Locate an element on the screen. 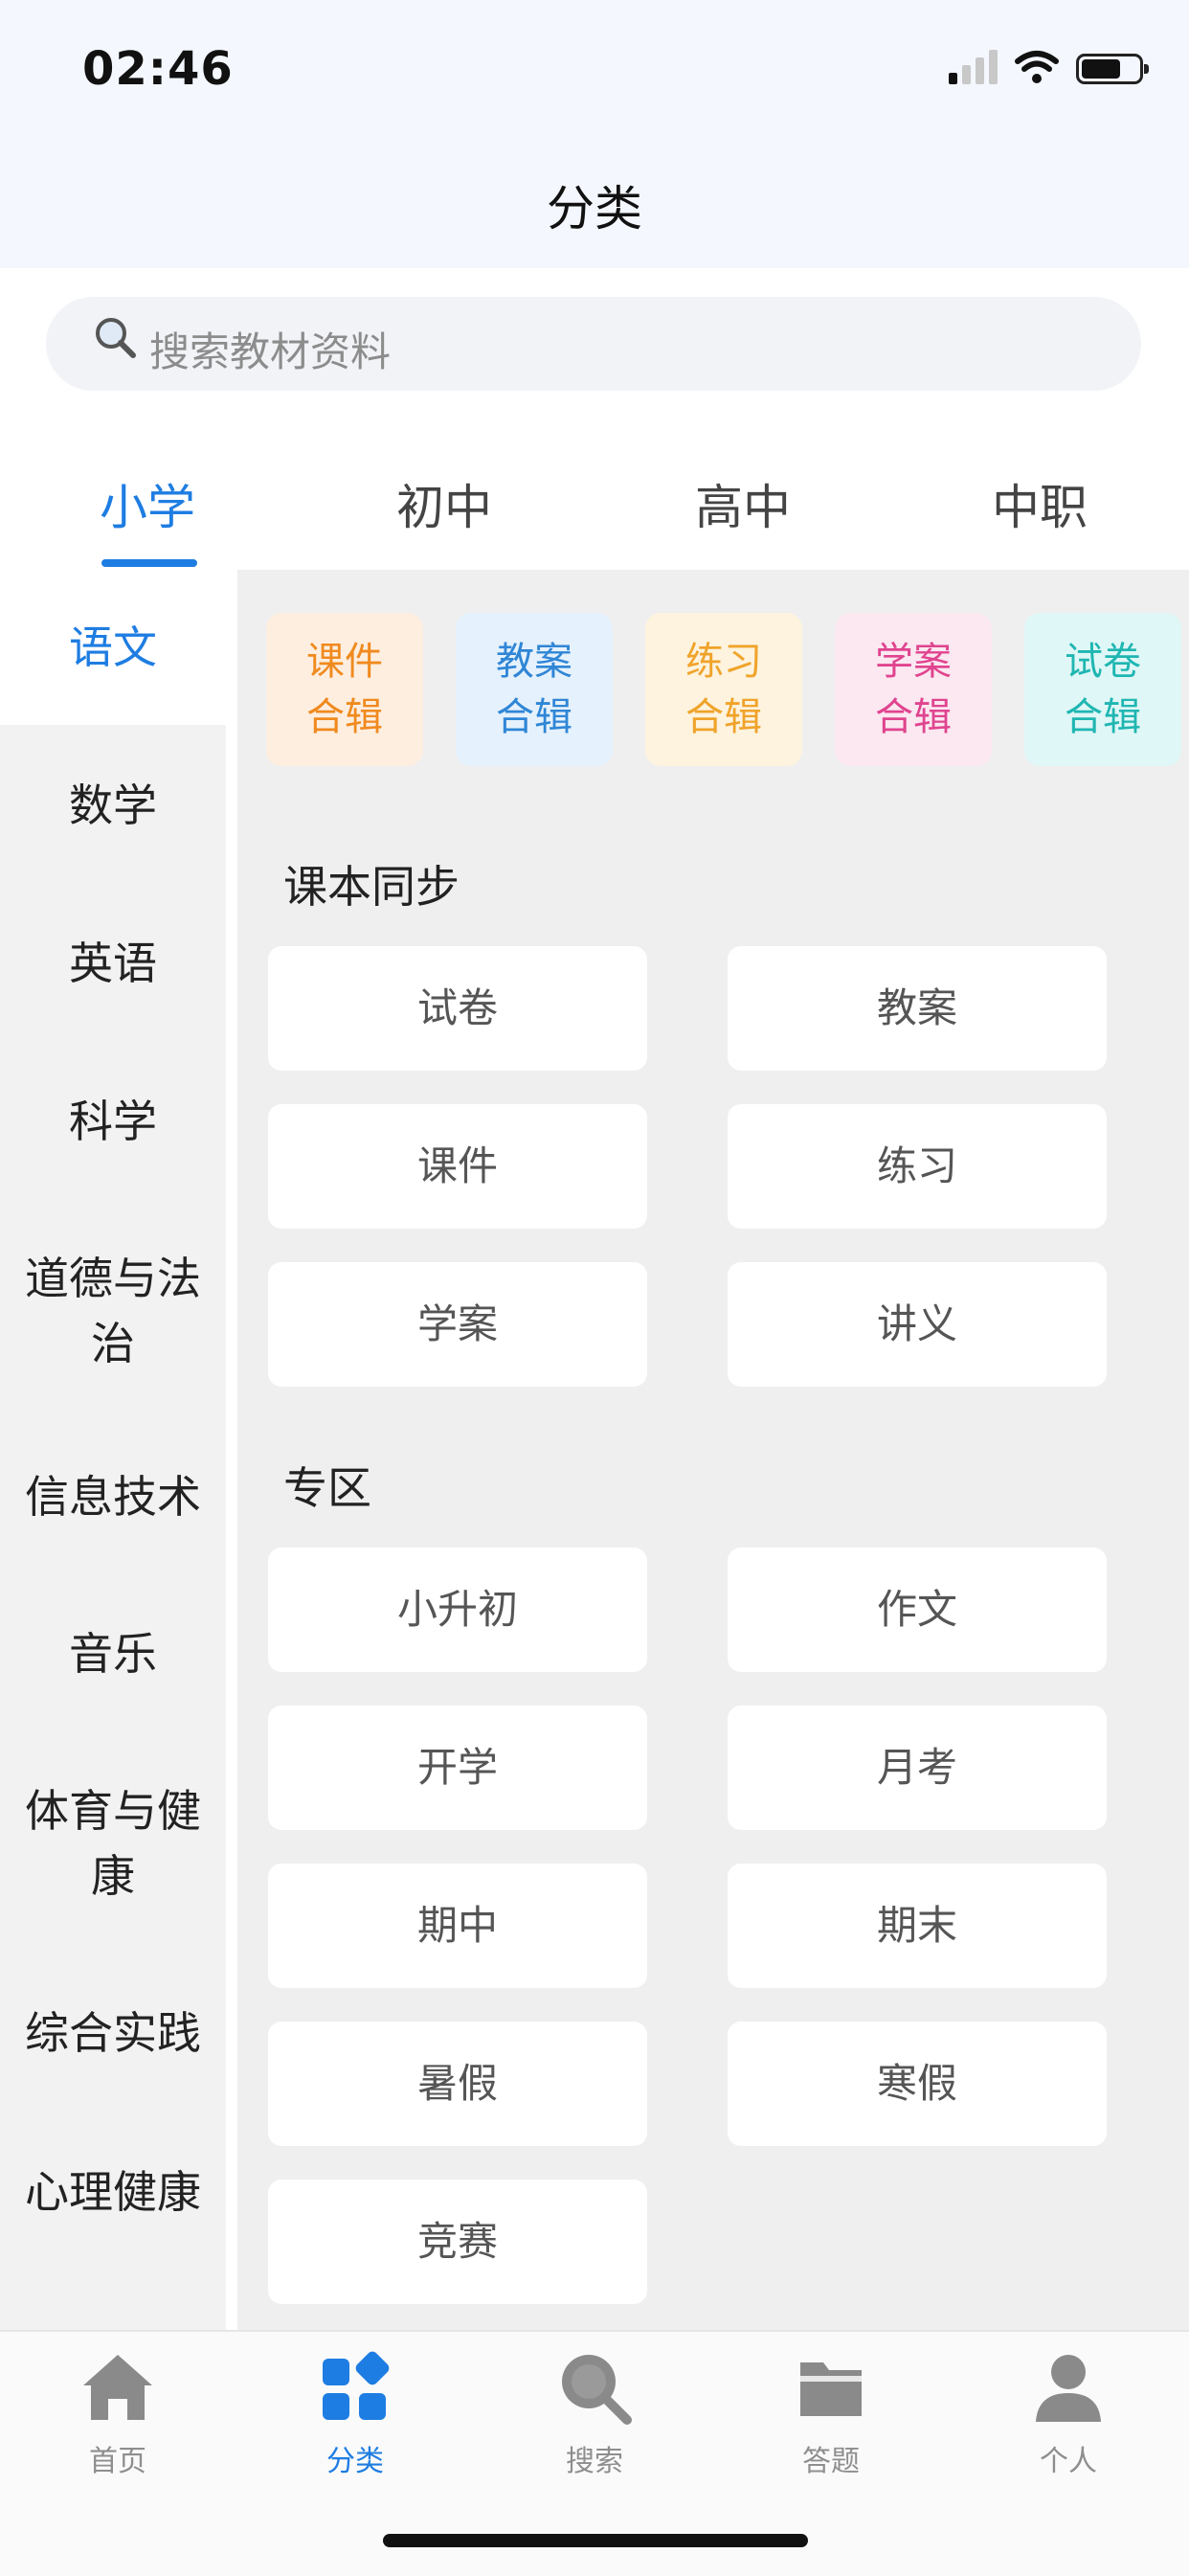  sync-button-exam: 试卷 is located at coordinates (457, 1008).